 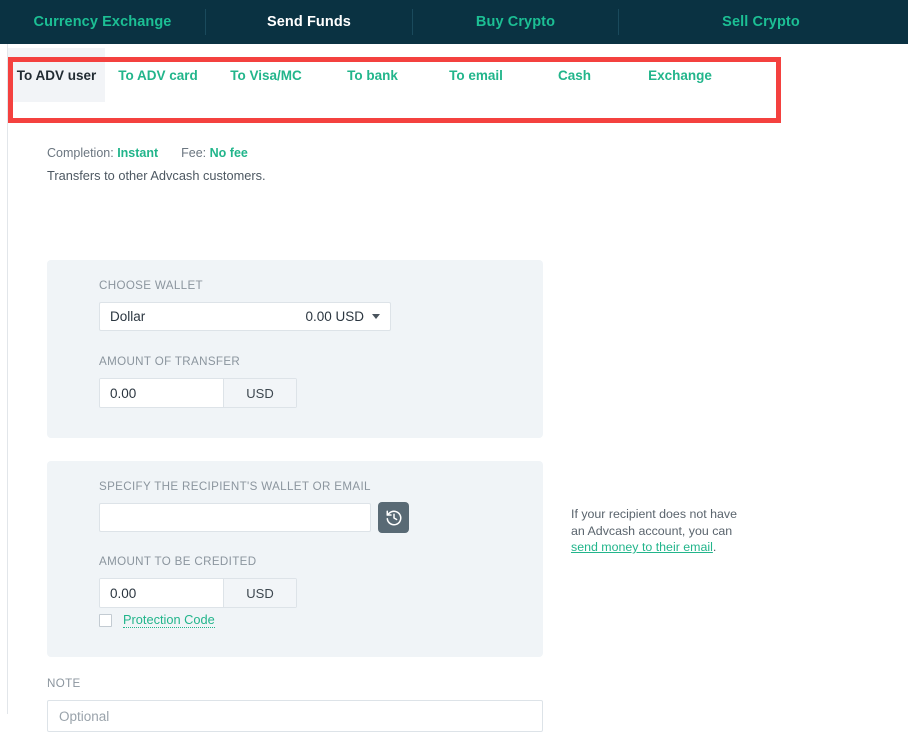 I want to click on amount-to-be-credited-group: USD, so click(x=198, y=593).